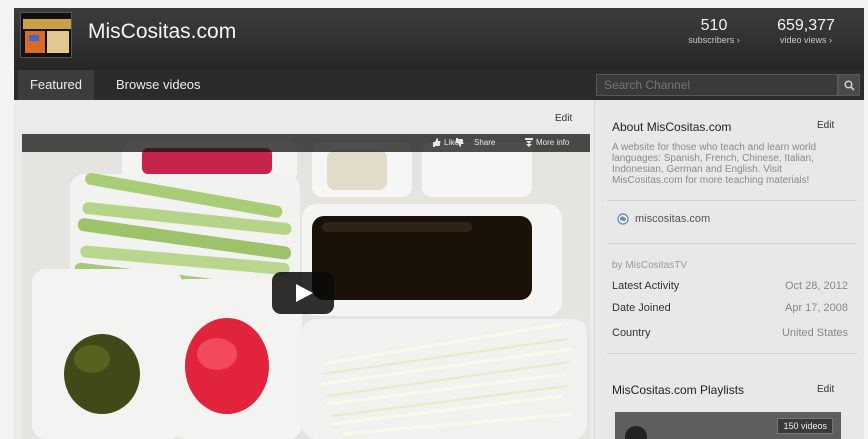  I want to click on detail-value: United States, so click(814, 333).